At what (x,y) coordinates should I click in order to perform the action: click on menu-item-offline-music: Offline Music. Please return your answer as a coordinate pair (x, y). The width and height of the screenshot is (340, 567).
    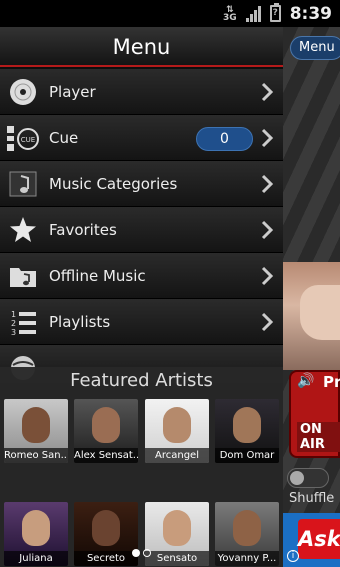
    Looking at the image, I should click on (141, 276).